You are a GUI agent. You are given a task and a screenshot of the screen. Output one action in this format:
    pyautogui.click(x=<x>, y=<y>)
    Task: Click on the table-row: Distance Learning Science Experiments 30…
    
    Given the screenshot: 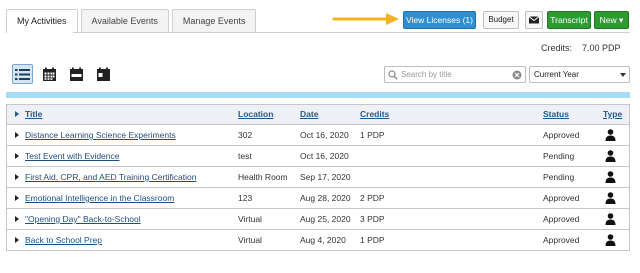 What is the action you would take?
    pyautogui.click(x=318, y=134)
    